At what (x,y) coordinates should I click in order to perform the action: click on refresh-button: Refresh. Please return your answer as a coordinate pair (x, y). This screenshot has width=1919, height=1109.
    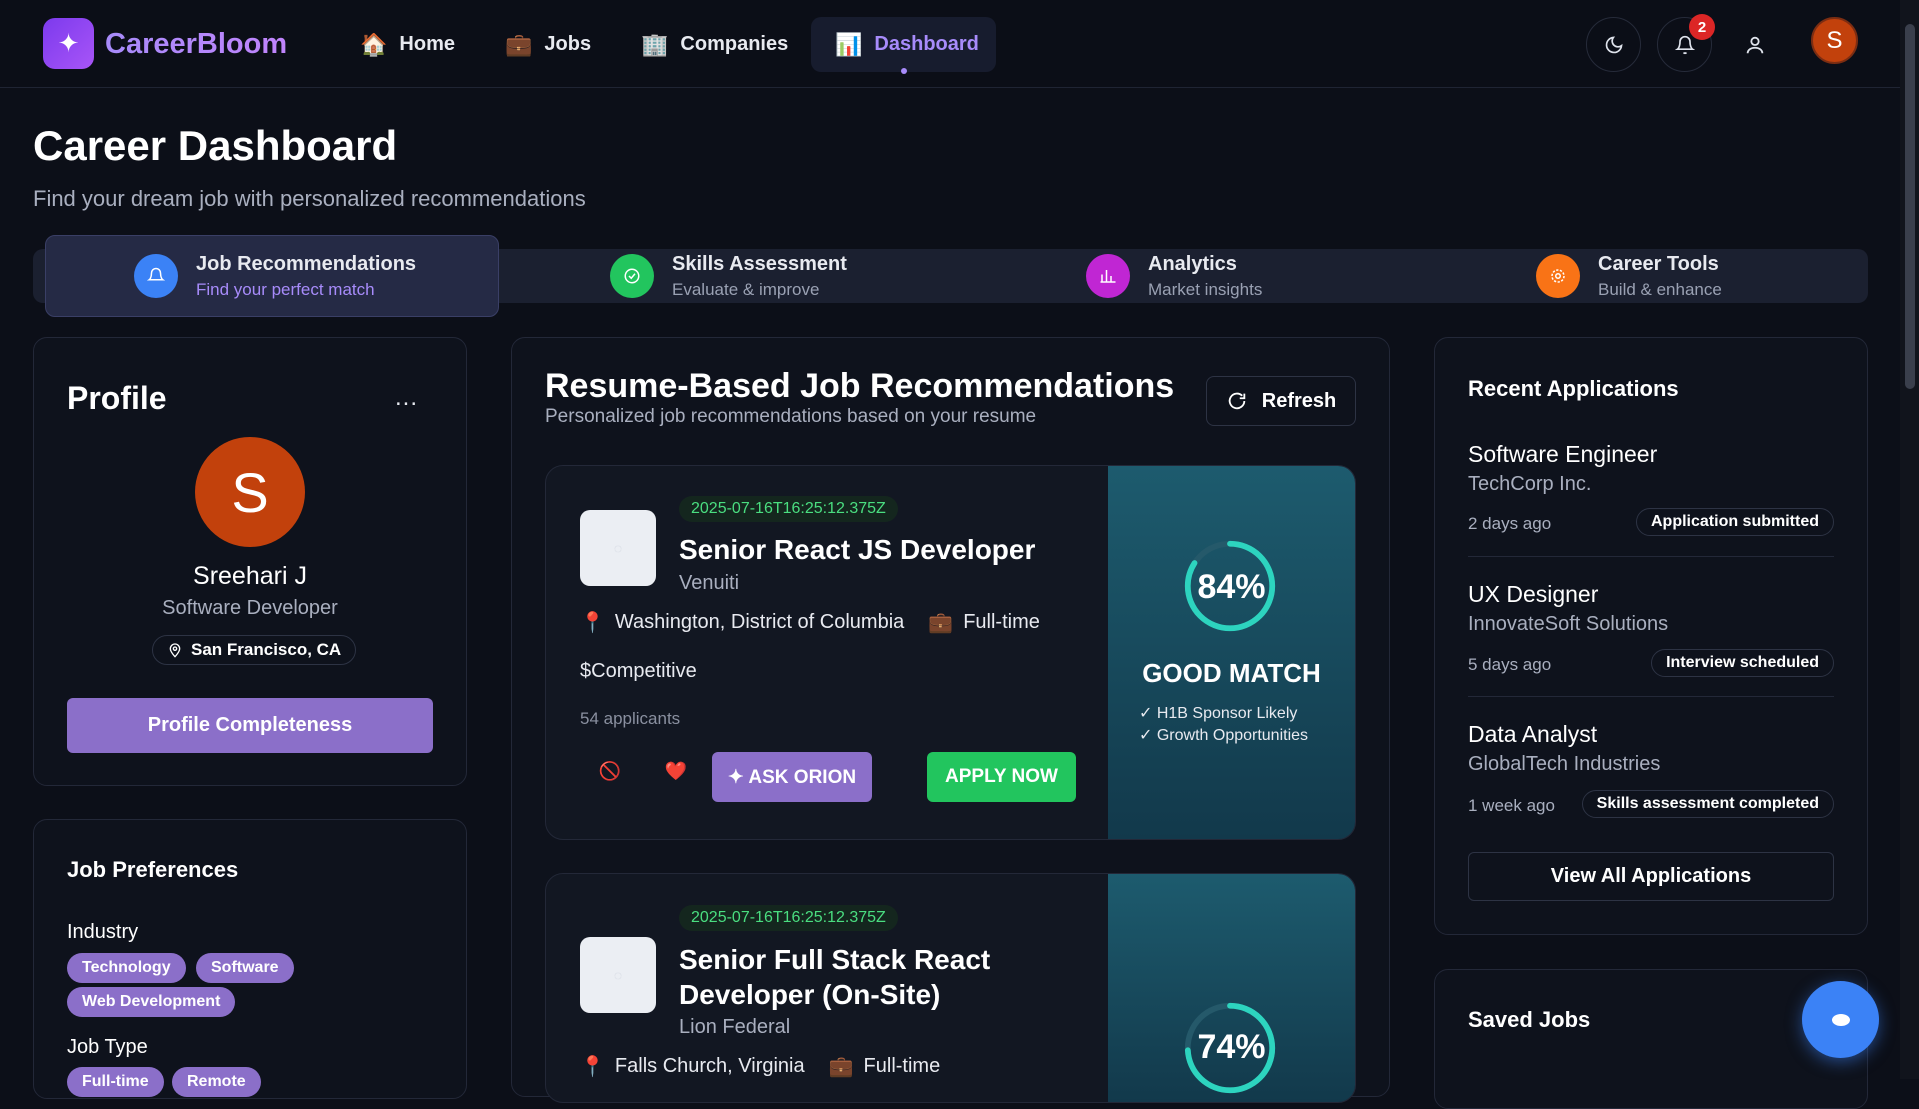
    Looking at the image, I should click on (1281, 401).